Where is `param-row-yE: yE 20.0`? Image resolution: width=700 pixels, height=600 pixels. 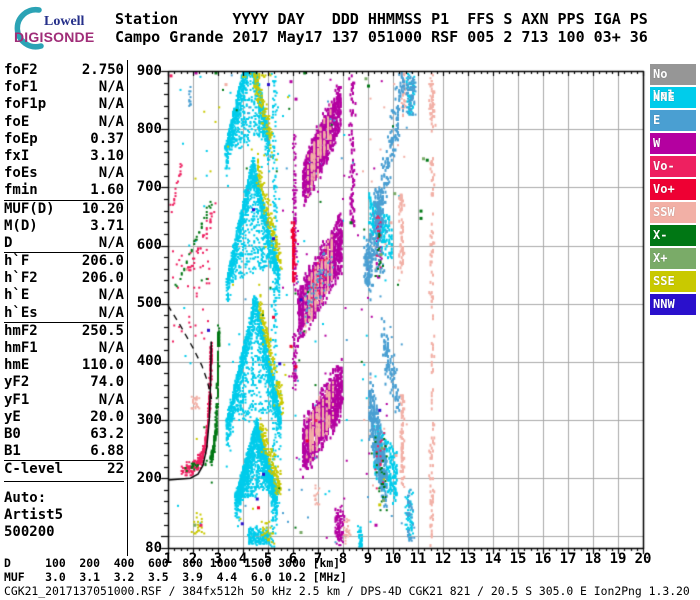
param-row-yE: yE 20.0 is located at coordinates (64, 417).